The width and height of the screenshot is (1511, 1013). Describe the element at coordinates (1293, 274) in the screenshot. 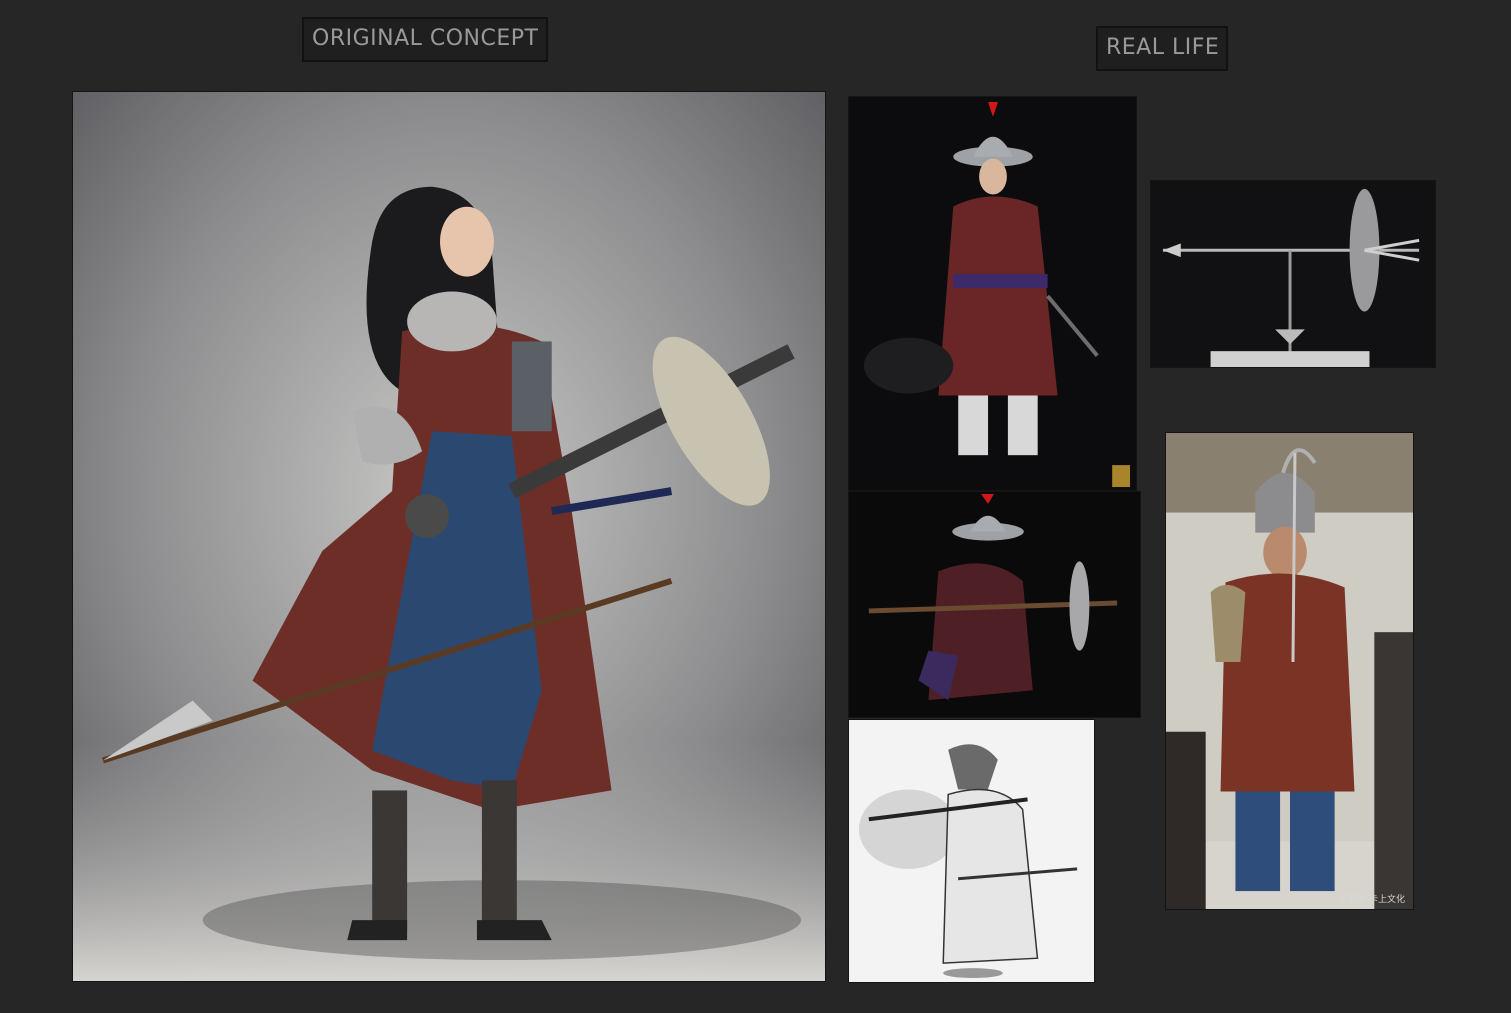

I see `shield-gun-model-image` at that location.